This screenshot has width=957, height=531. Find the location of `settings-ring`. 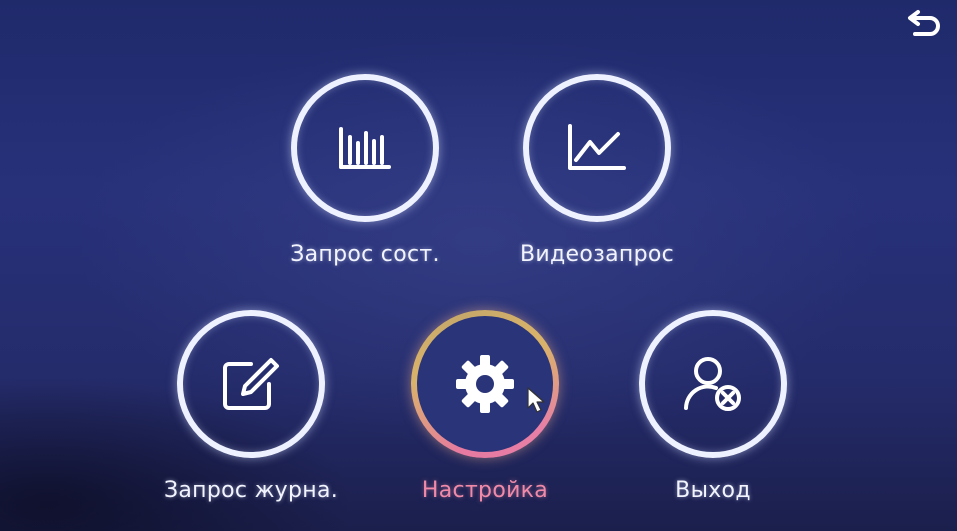

settings-ring is located at coordinates (485, 384).